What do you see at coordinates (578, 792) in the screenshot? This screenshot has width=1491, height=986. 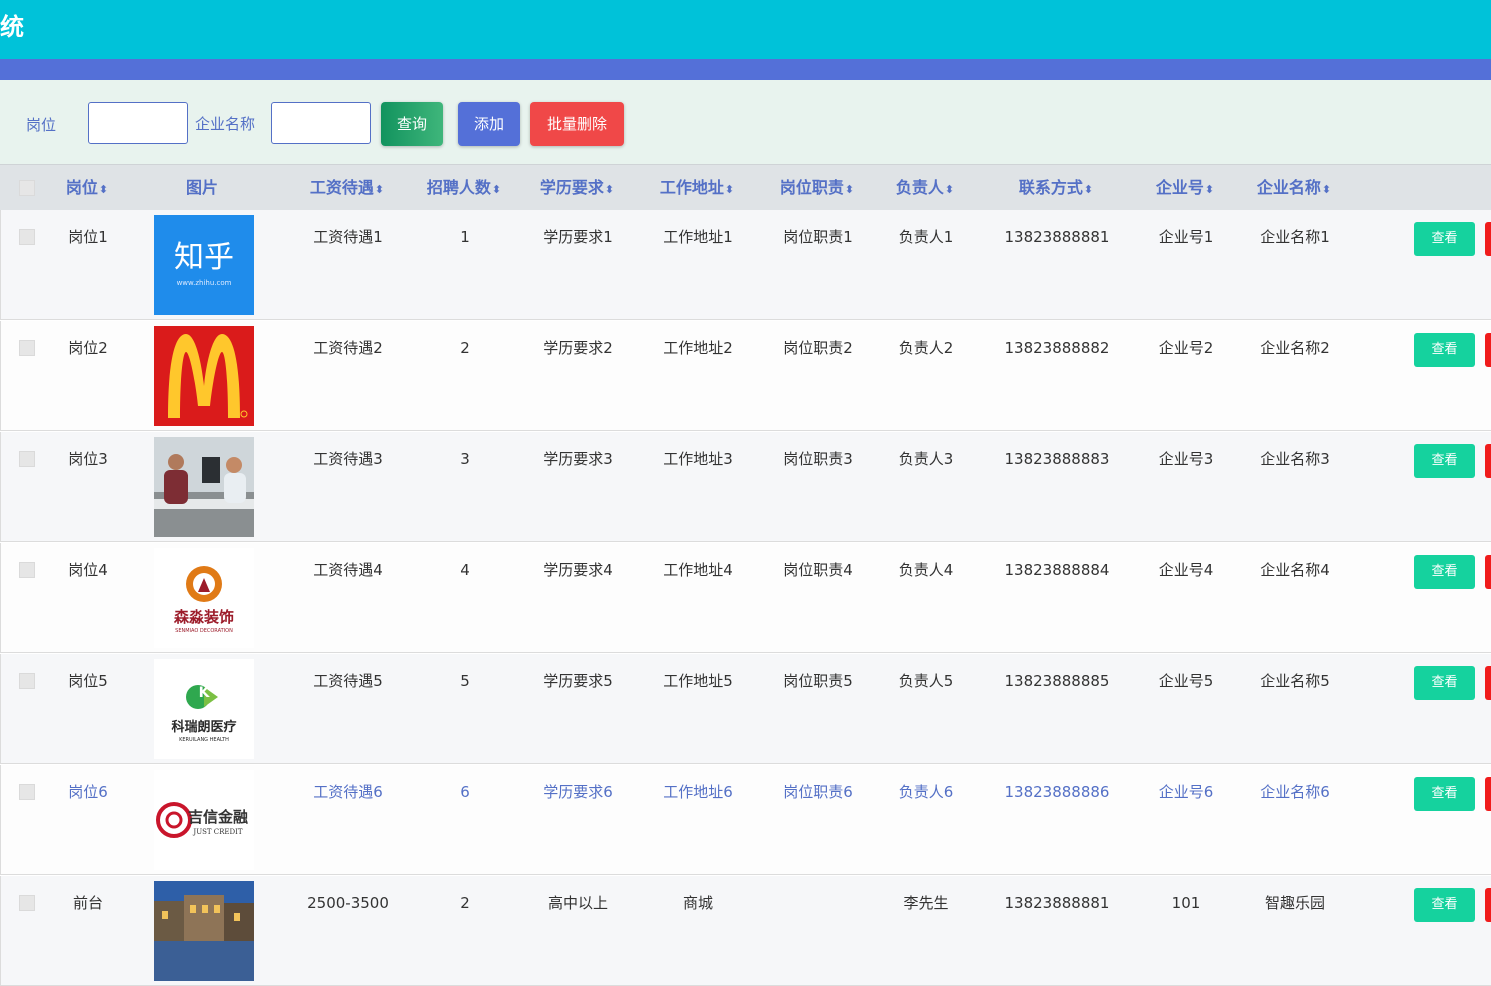 I see `cell-edu: 学历要求6` at bounding box center [578, 792].